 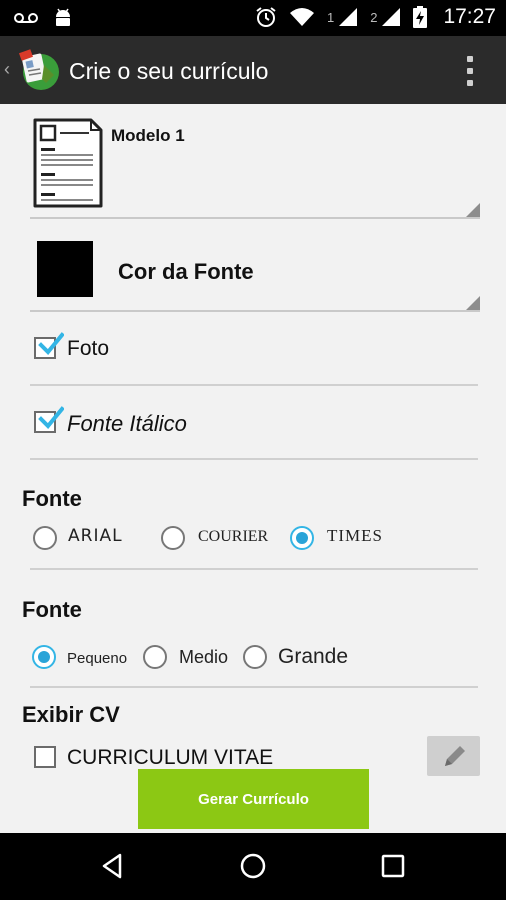 What do you see at coordinates (97, 658) in the screenshot?
I see `radio-small-label: Pequeno` at bounding box center [97, 658].